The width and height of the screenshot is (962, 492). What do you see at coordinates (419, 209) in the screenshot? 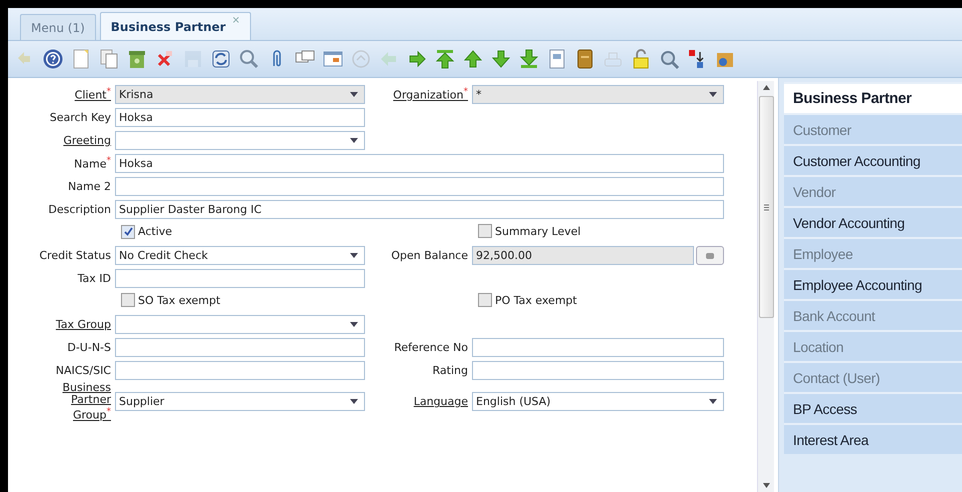
I see `text-field: Supplier Daster Barong IC` at bounding box center [419, 209].